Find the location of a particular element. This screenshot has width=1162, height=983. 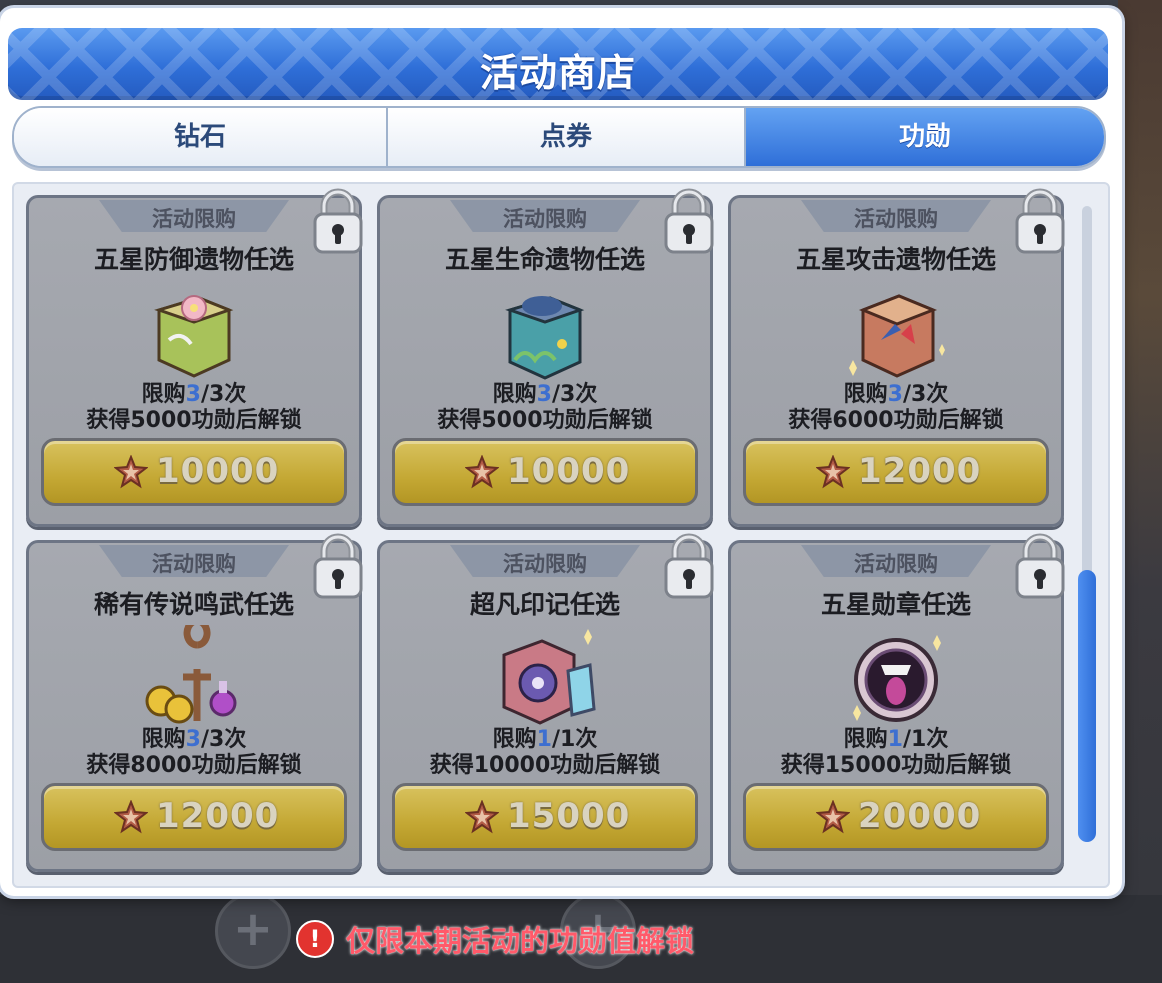

tab-coupon: 点券 is located at coordinates (567, 137).